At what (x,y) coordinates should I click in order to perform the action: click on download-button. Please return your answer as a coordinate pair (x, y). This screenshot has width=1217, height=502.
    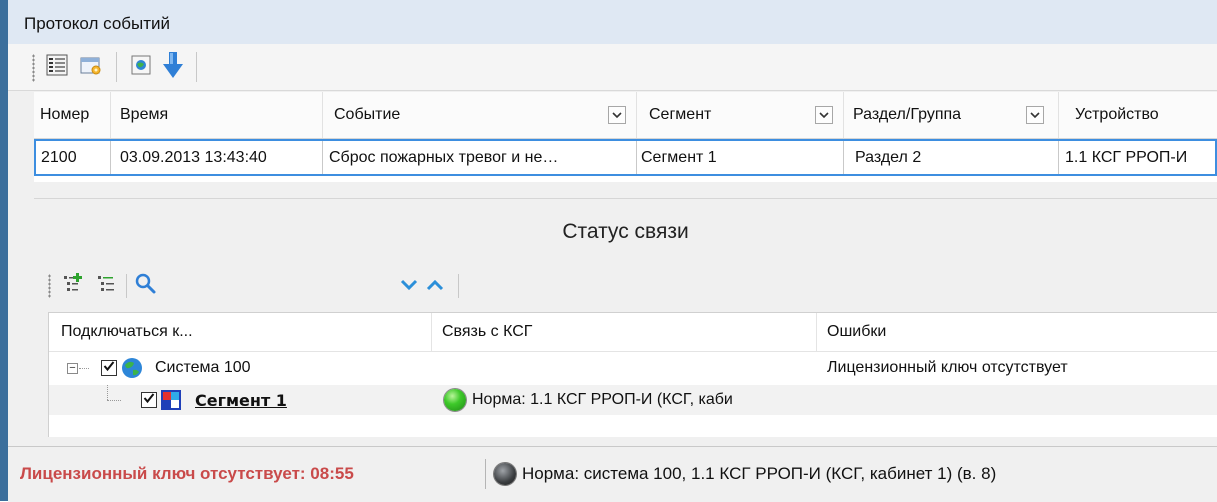
    Looking at the image, I should click on (173, 67).